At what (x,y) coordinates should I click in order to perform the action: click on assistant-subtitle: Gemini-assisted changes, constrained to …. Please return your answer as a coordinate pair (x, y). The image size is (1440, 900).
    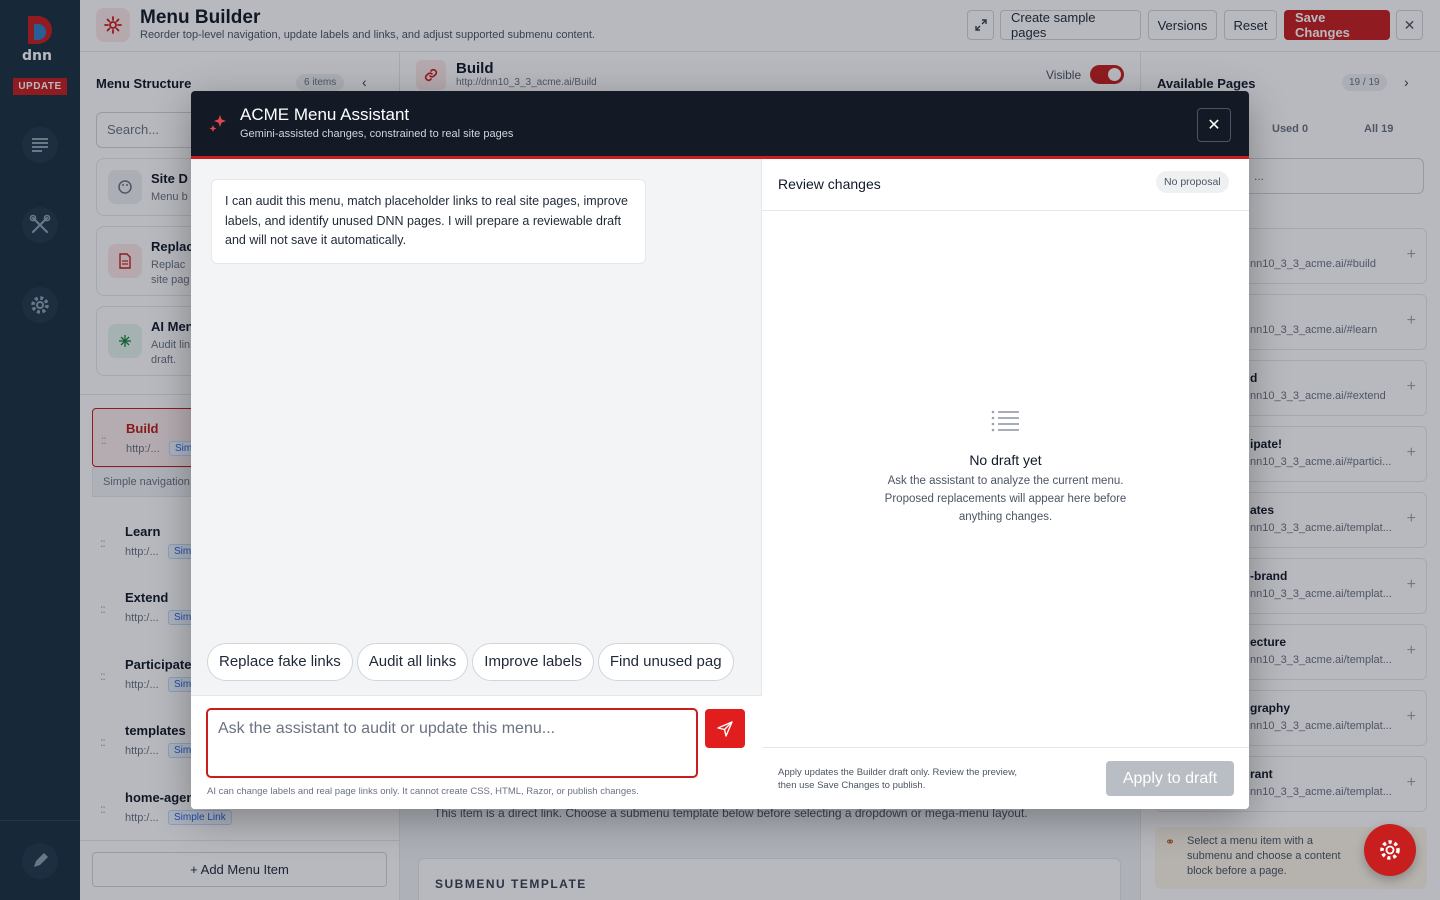
    Looking at the image, I should click on (377, 134).